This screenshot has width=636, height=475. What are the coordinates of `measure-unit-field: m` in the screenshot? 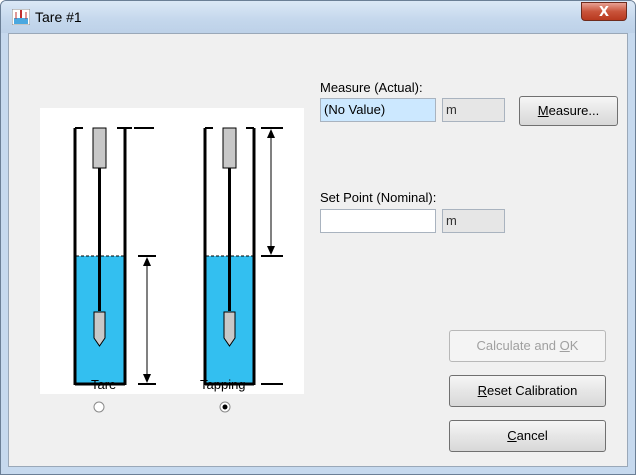 It's located at (473, 110).